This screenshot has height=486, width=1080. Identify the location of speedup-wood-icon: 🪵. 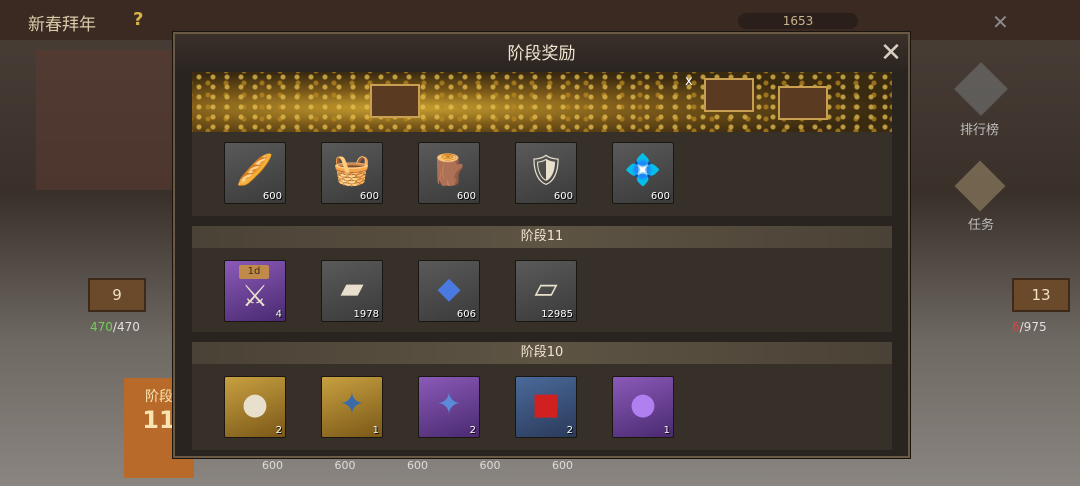
(449, 170).